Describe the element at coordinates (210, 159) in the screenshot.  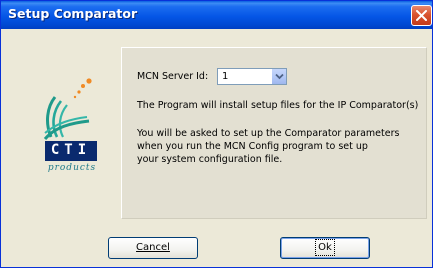
I see `info-line-3: your system configuration file.` at that location.